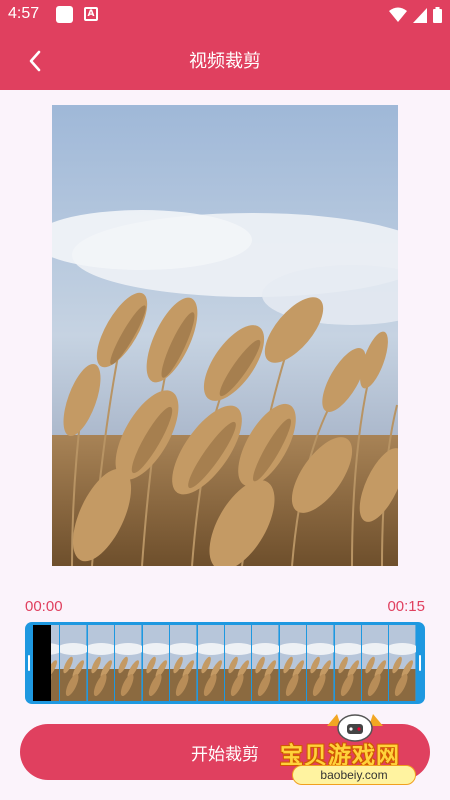 This screenshot has width=450, height=800. What do you see at coordinates (42, 663) in the screenshot?
I see `trim-start-marker` at bounding box center [42, 663].